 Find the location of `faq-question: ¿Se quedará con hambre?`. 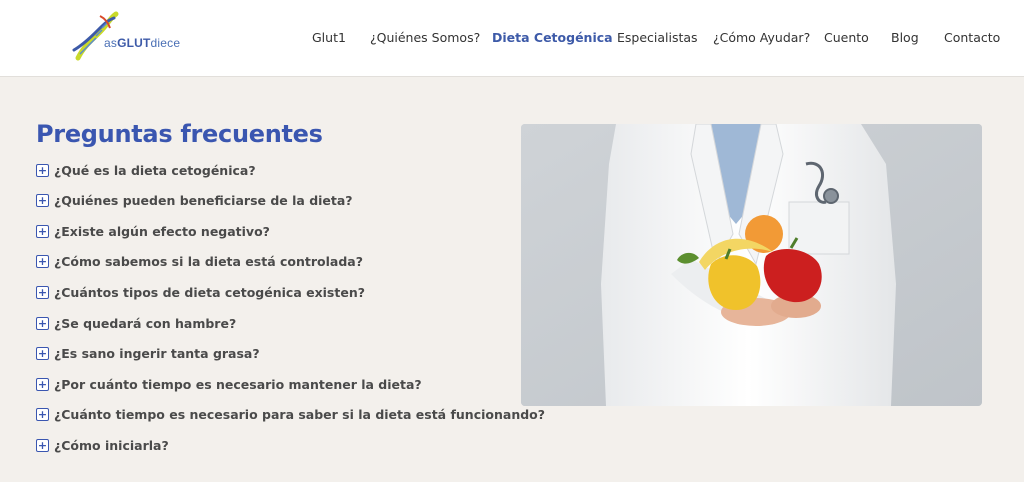

faq-question: ¿Se quedará con hambre? is located at coordinates (145, 323).